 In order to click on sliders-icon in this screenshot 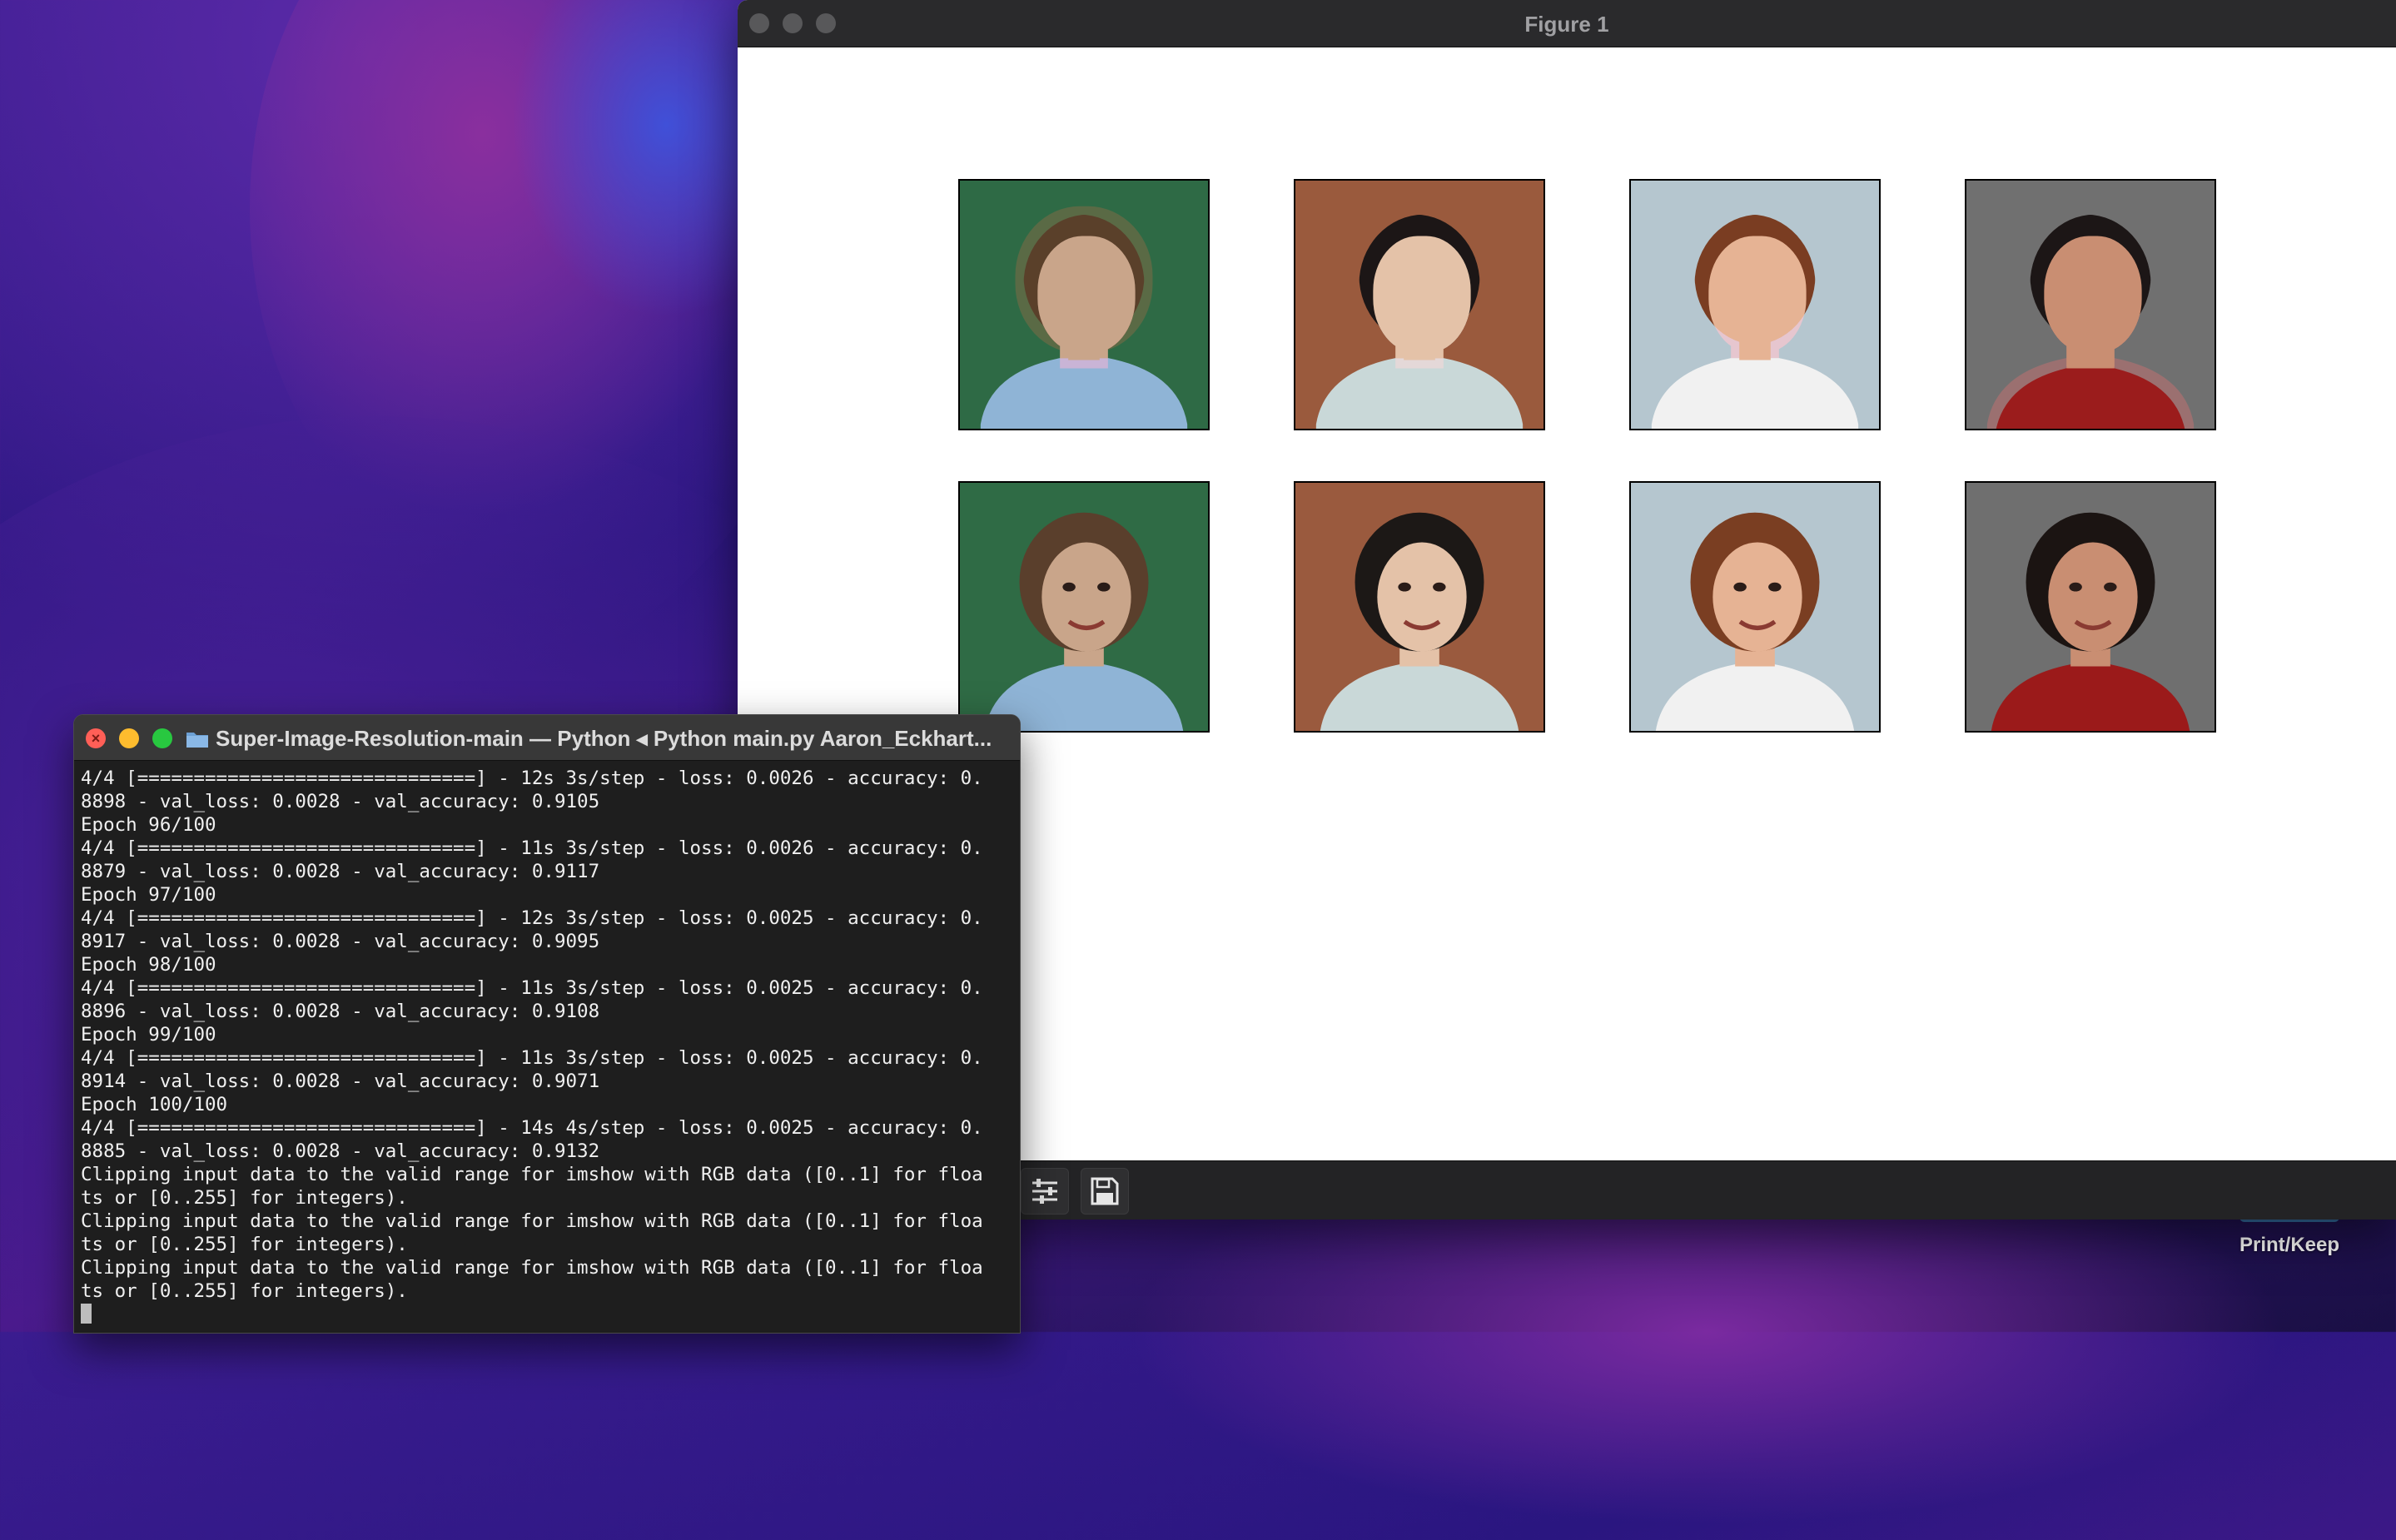, I will do `click(1044, 1191)`.